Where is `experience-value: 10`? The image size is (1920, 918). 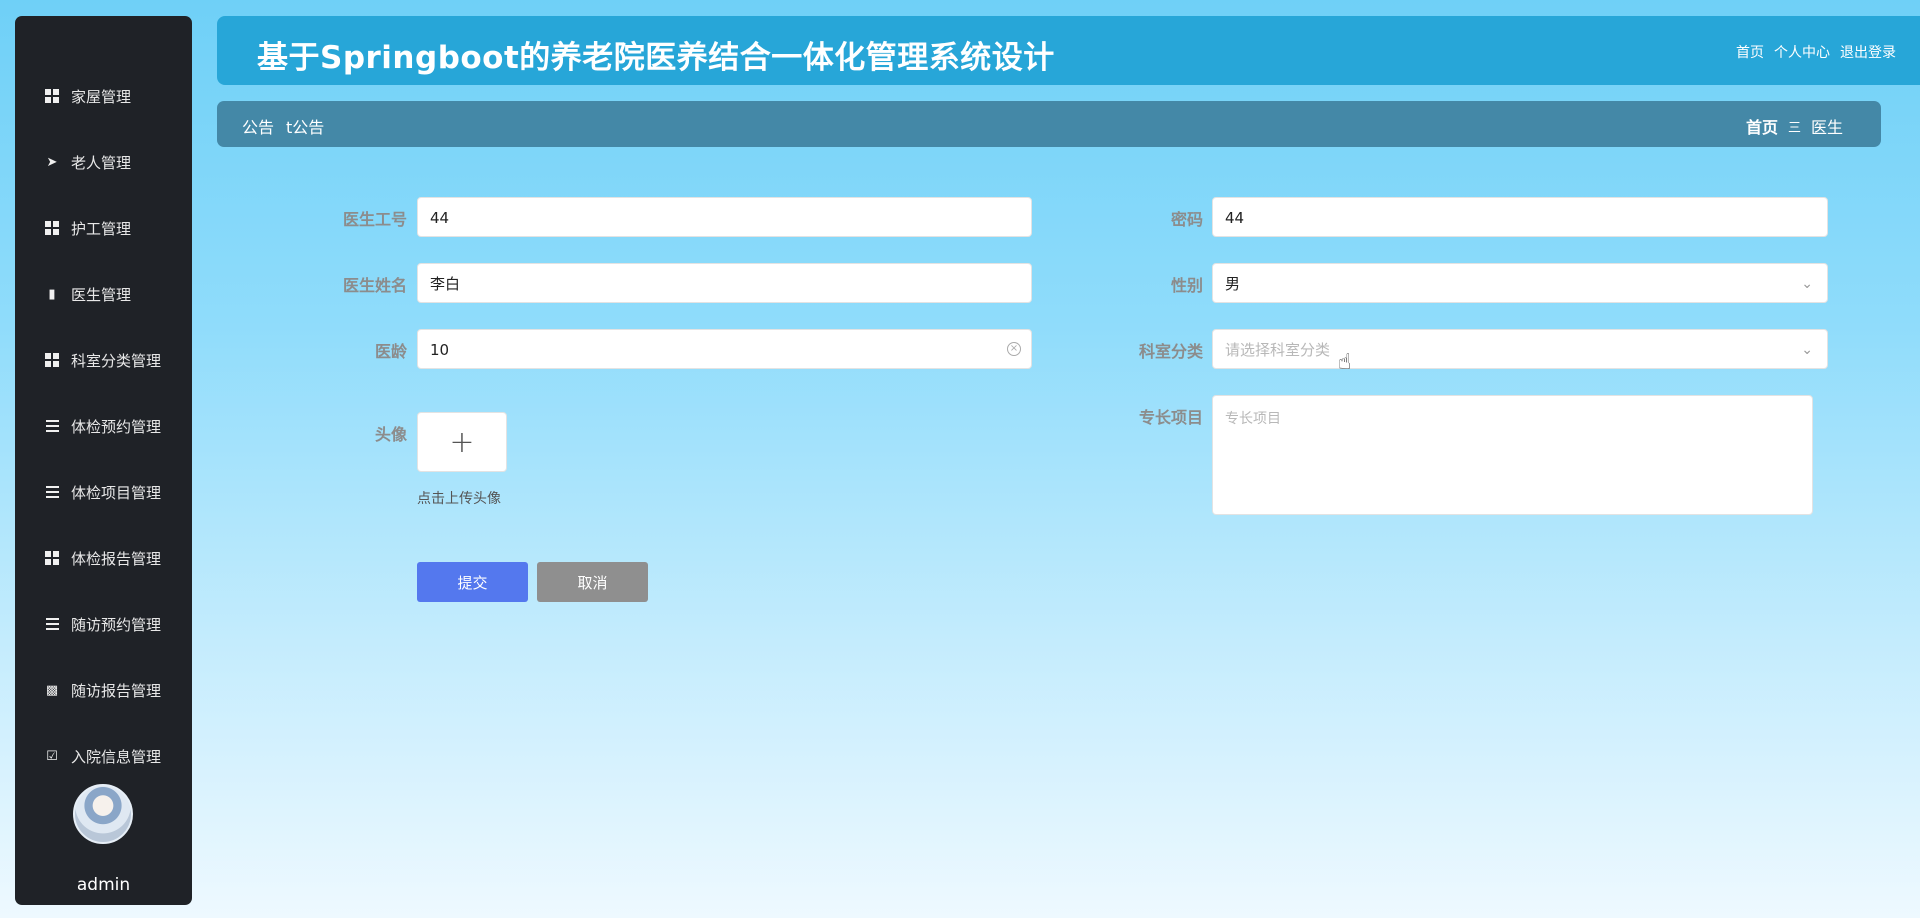
experience-value: 10 is located at coordinates (440, 350).